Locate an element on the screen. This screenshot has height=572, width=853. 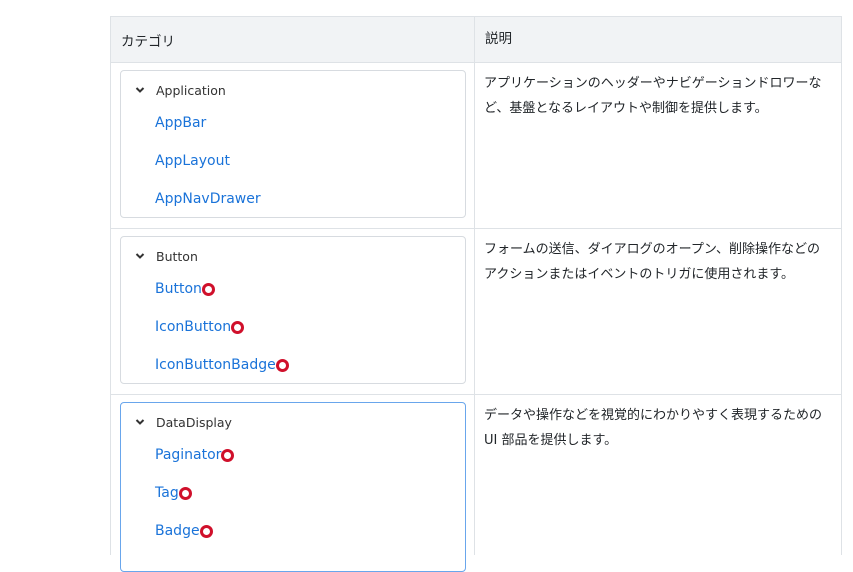
link-label: Paginator is located at coordinates (188, 455).